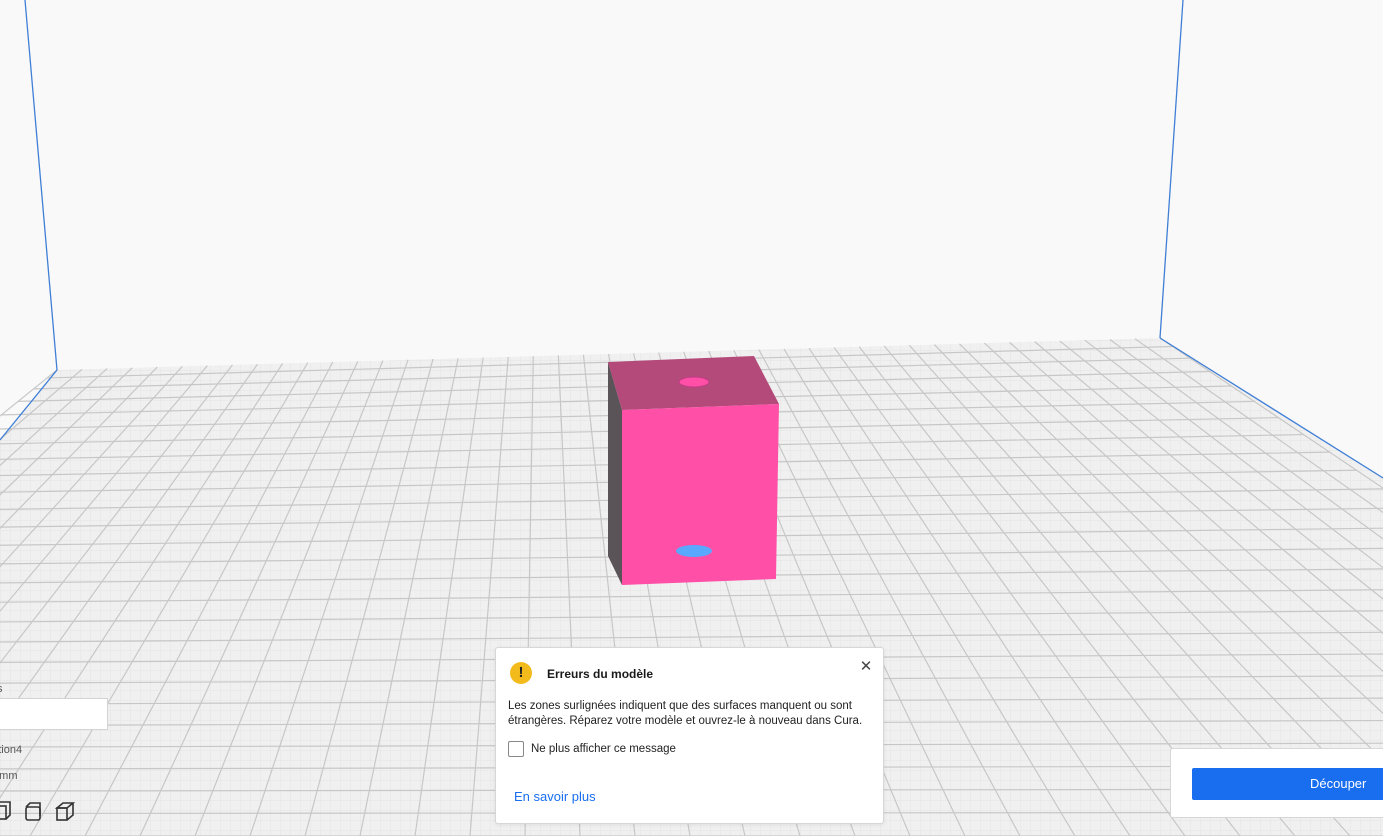 Image resolution: width=1383 pixels, height=836 pixels. I want to click on warning-icon: !, so click(521, 673).